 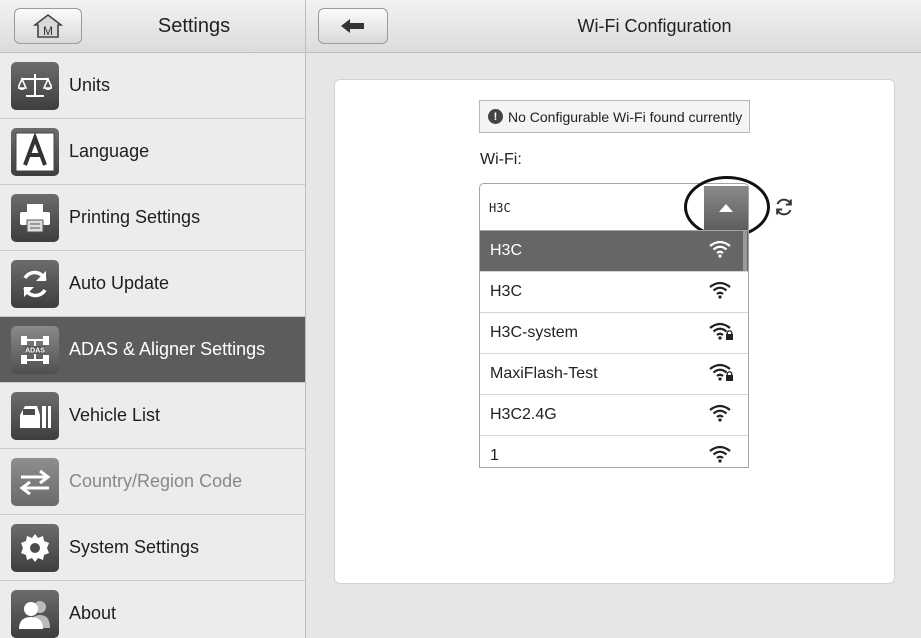 I want to click on adas-icon: ADAS, so click(x=35, y=349).